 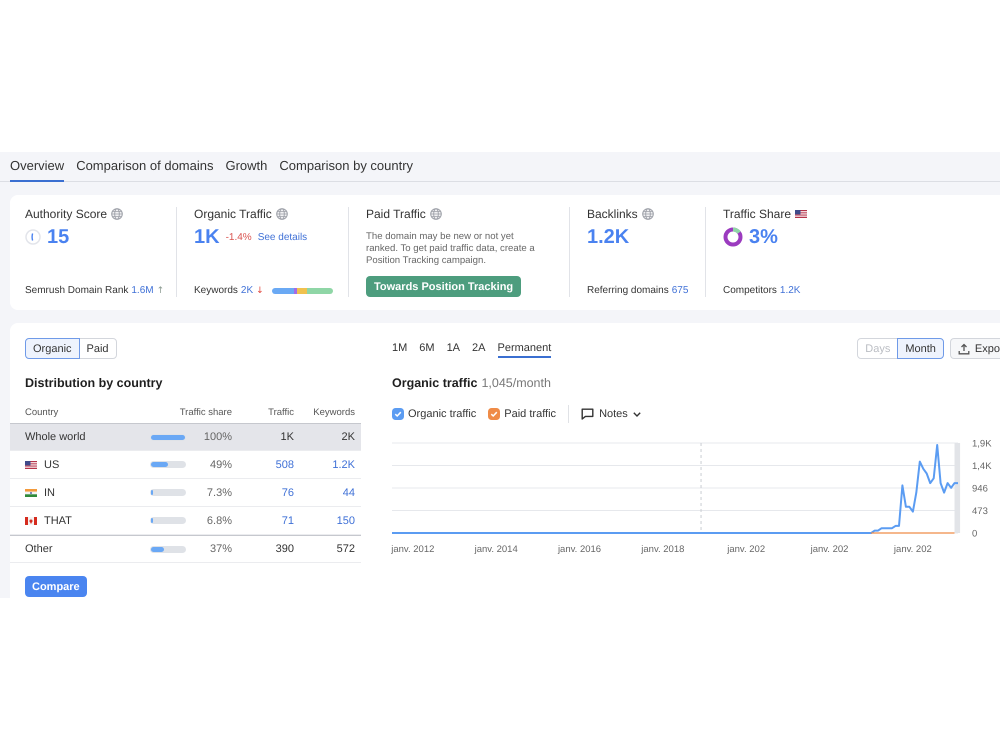 I want to click on chart-title: Organic traffic, so click(x=435, y=383).